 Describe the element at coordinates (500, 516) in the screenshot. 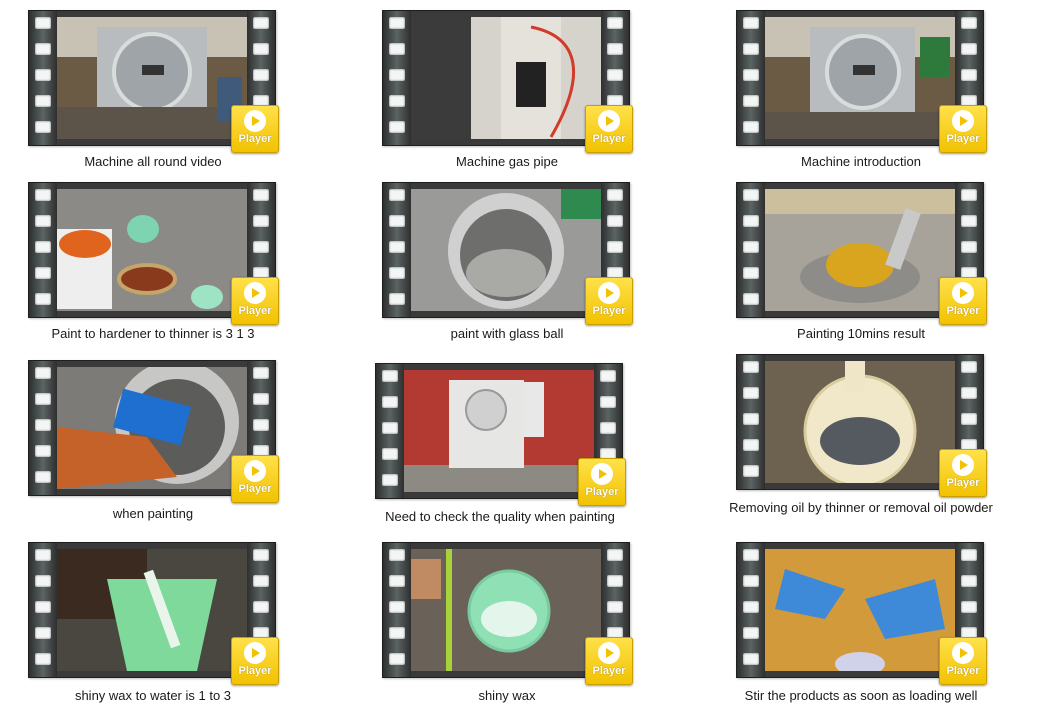

I see `video-caption: Need to check the quality when painting` at that location.